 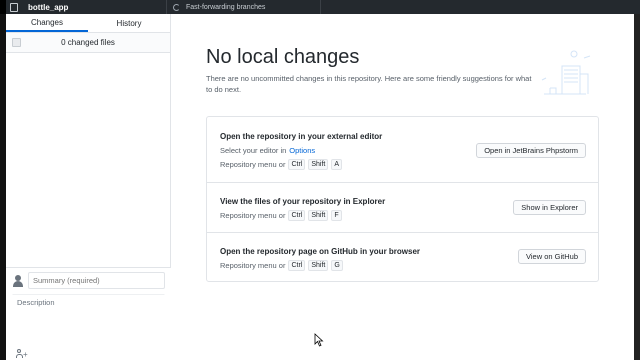 What do you see at coordinates (96, 280) in the screenshot?
I see `summary-input` at bounding box center [96, 280].